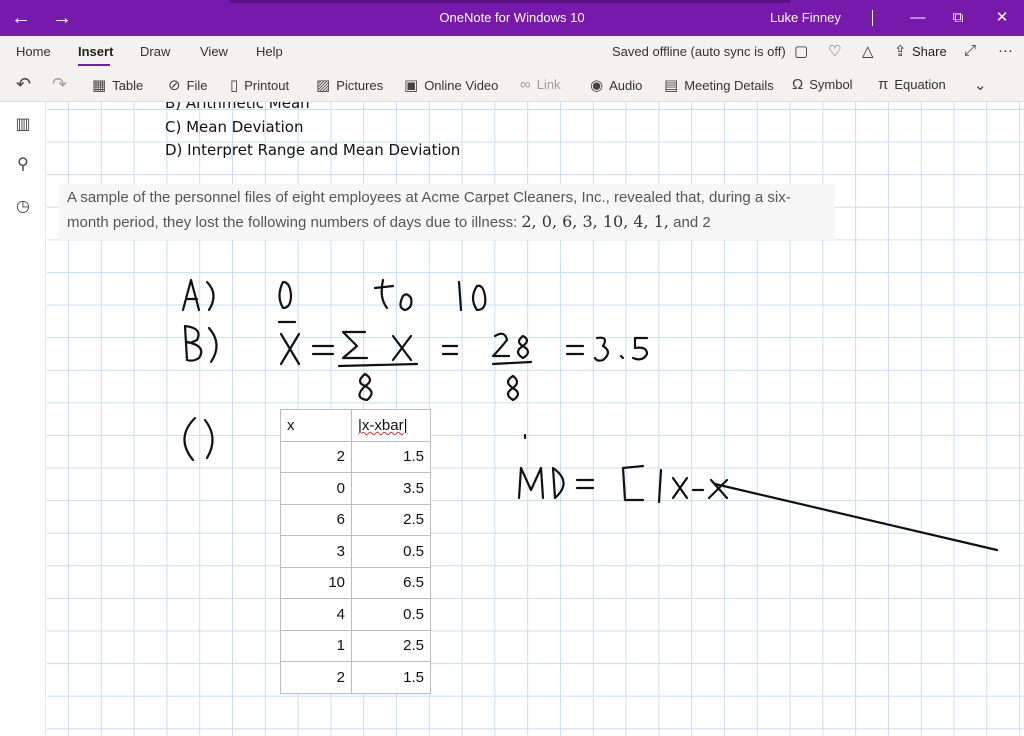 The image size is (1024, 736). What do you see at coordinates (834, 51) in the screenshot?
I see `lightbulb-icon: ♡` at bounding box center [834, 51].